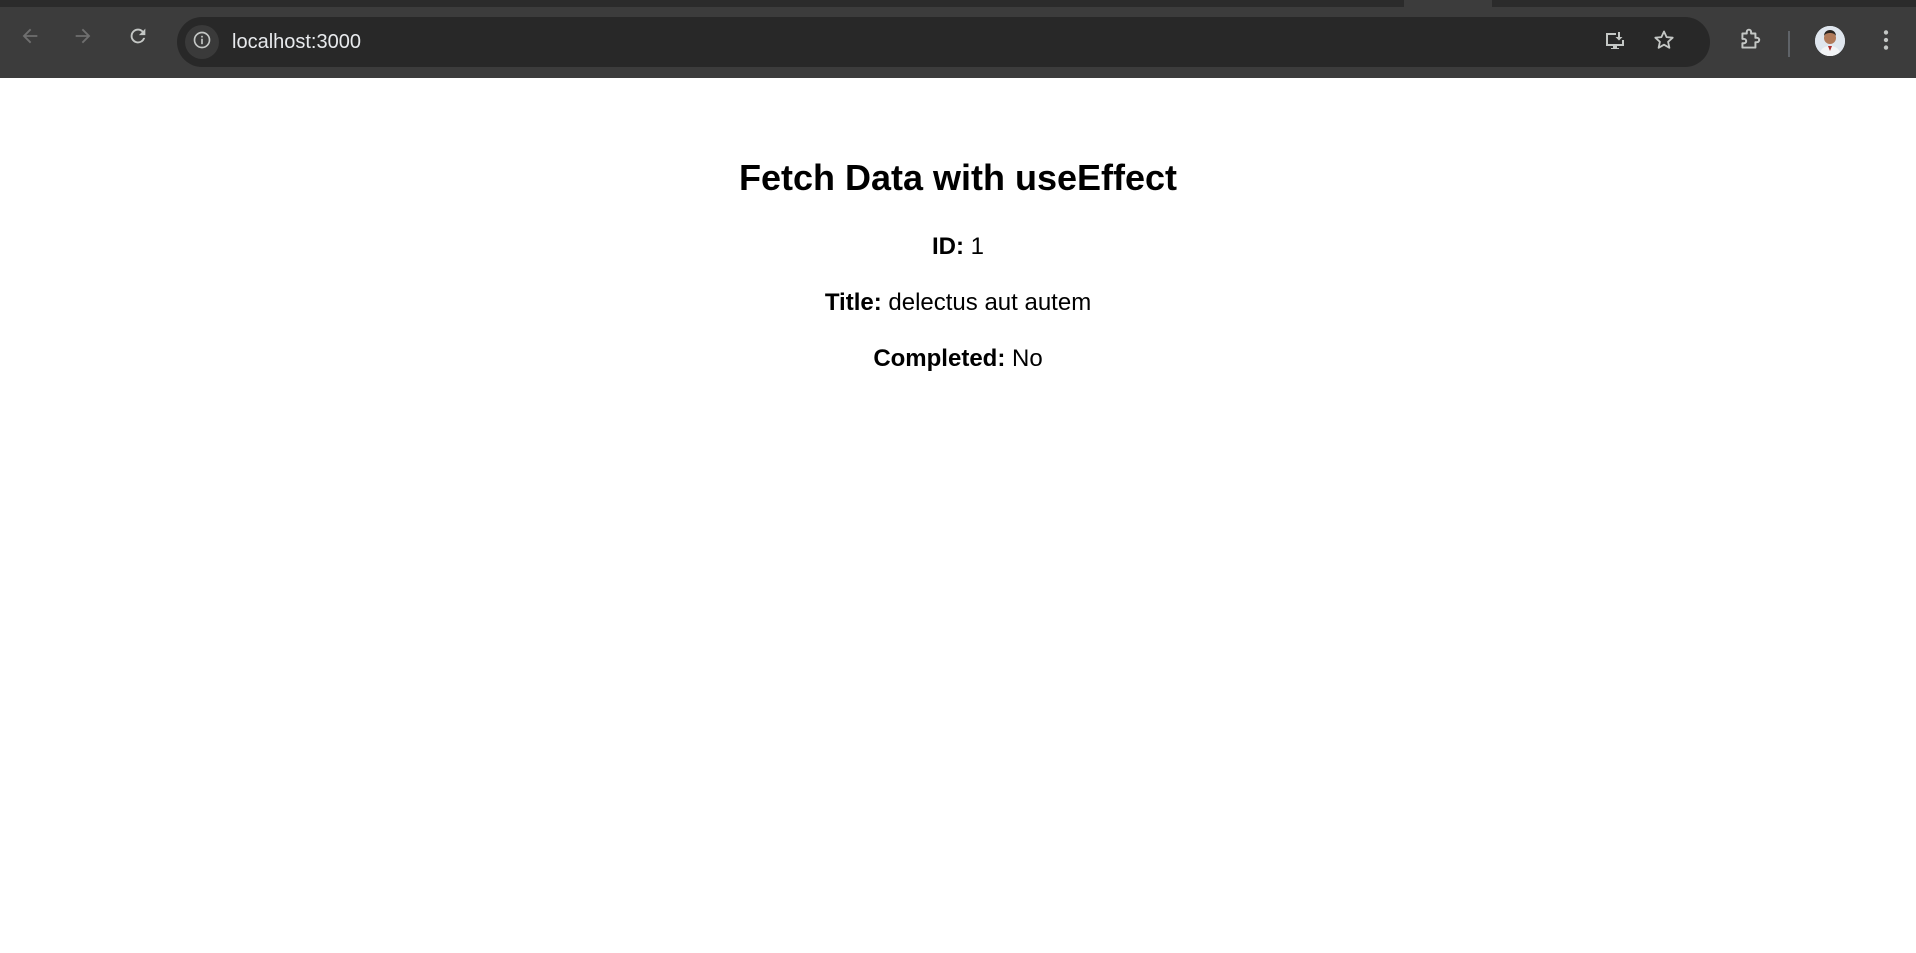 The image size is (1916, 953). I want to click on avatar, so click(1830, 41).